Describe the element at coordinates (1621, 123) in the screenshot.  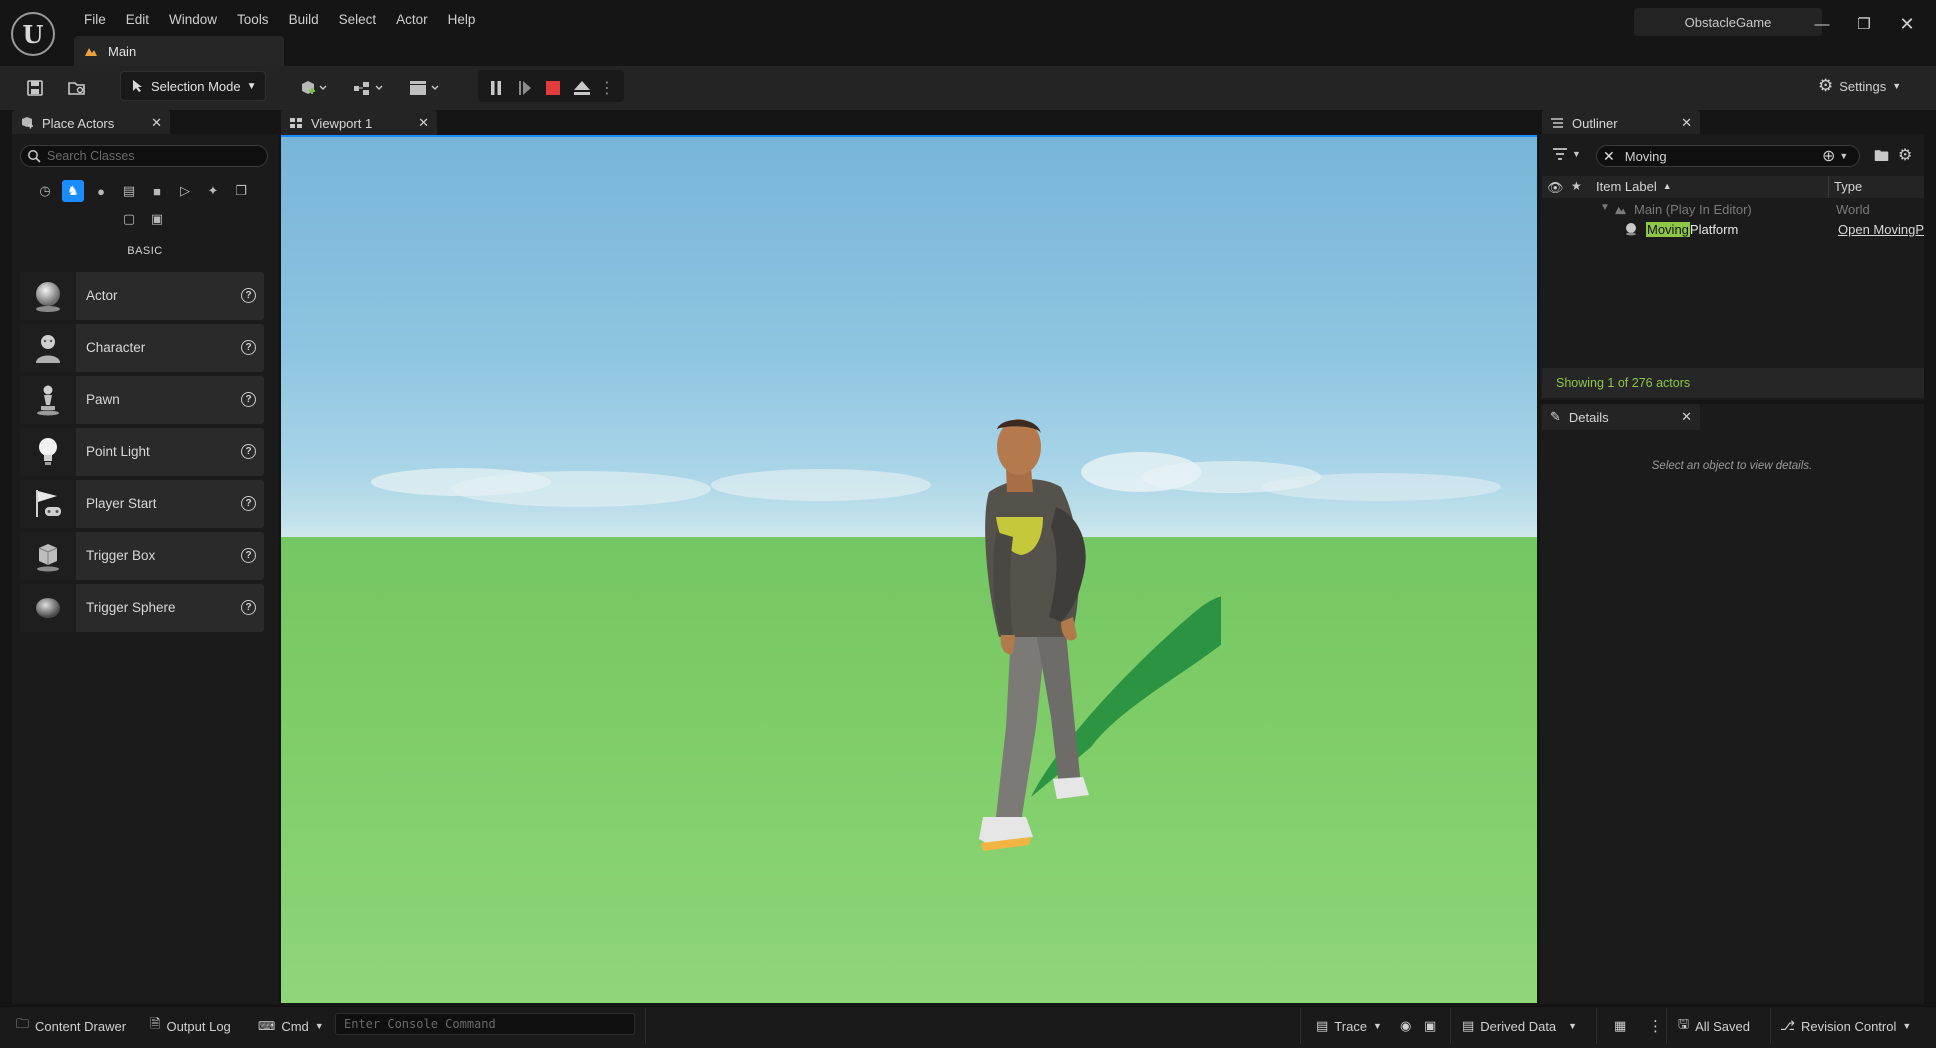
I see `tab-outliner: Outliner ✕` at that location.